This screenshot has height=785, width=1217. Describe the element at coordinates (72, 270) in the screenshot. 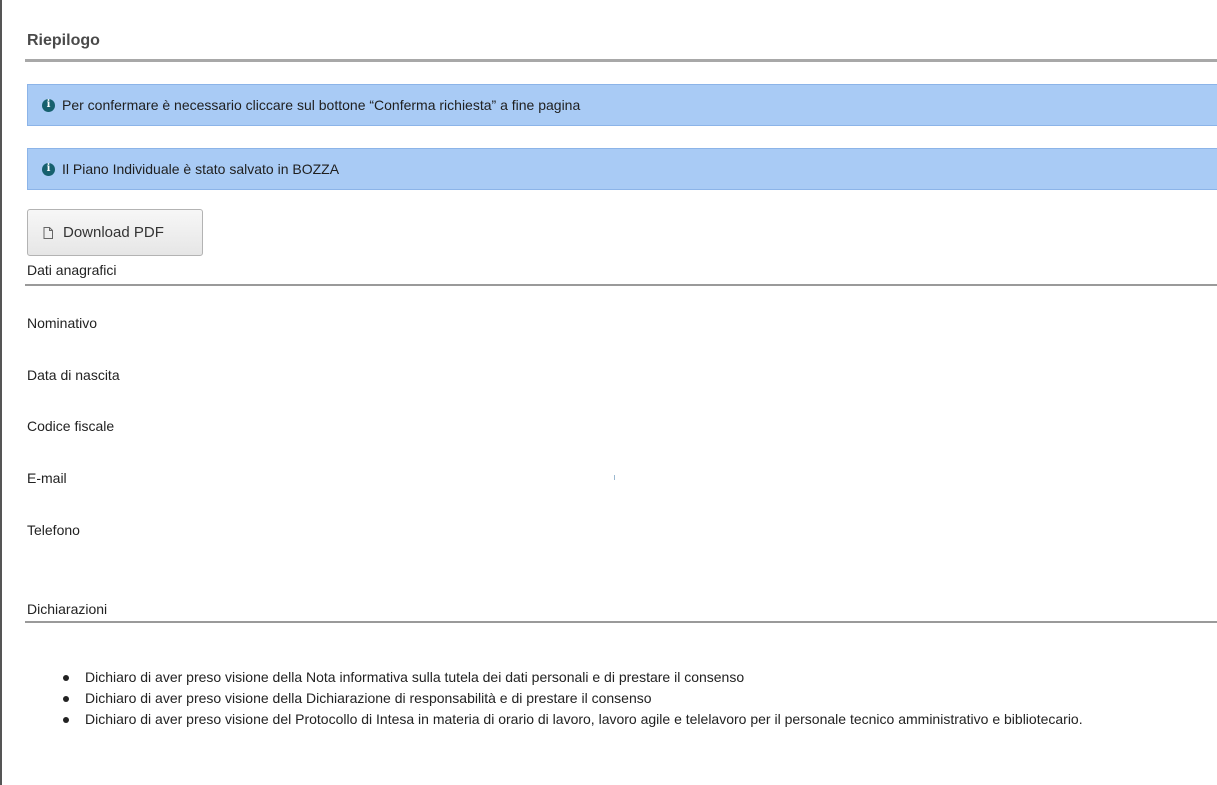

I see `personal-data-title: Dati anagrafici` at that location.